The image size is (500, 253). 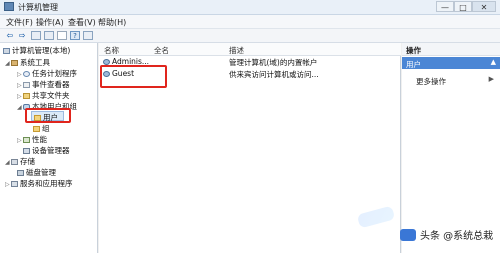 I want to click on window-title: 计算机管理, so click(x=38, y=7).